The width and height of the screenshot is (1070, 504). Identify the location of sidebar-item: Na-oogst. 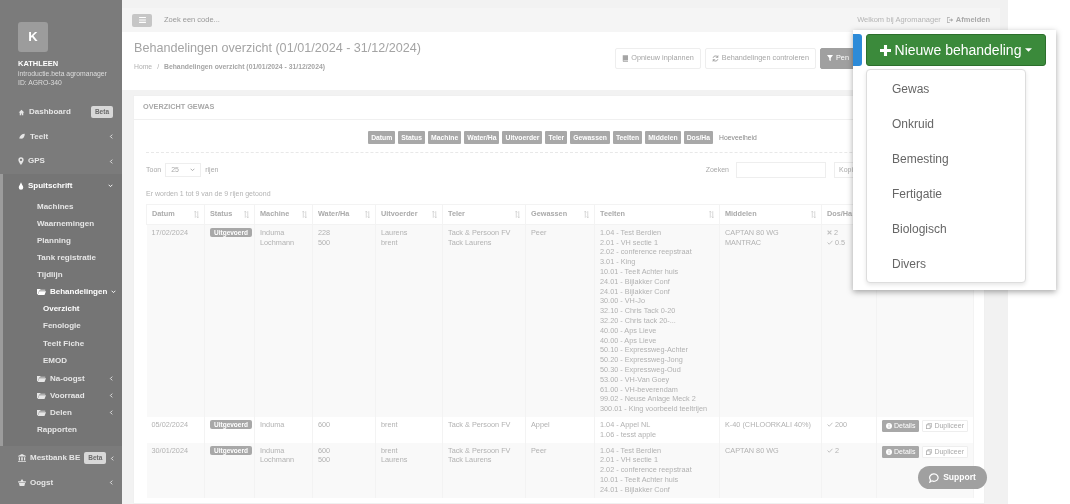
(62, 378).